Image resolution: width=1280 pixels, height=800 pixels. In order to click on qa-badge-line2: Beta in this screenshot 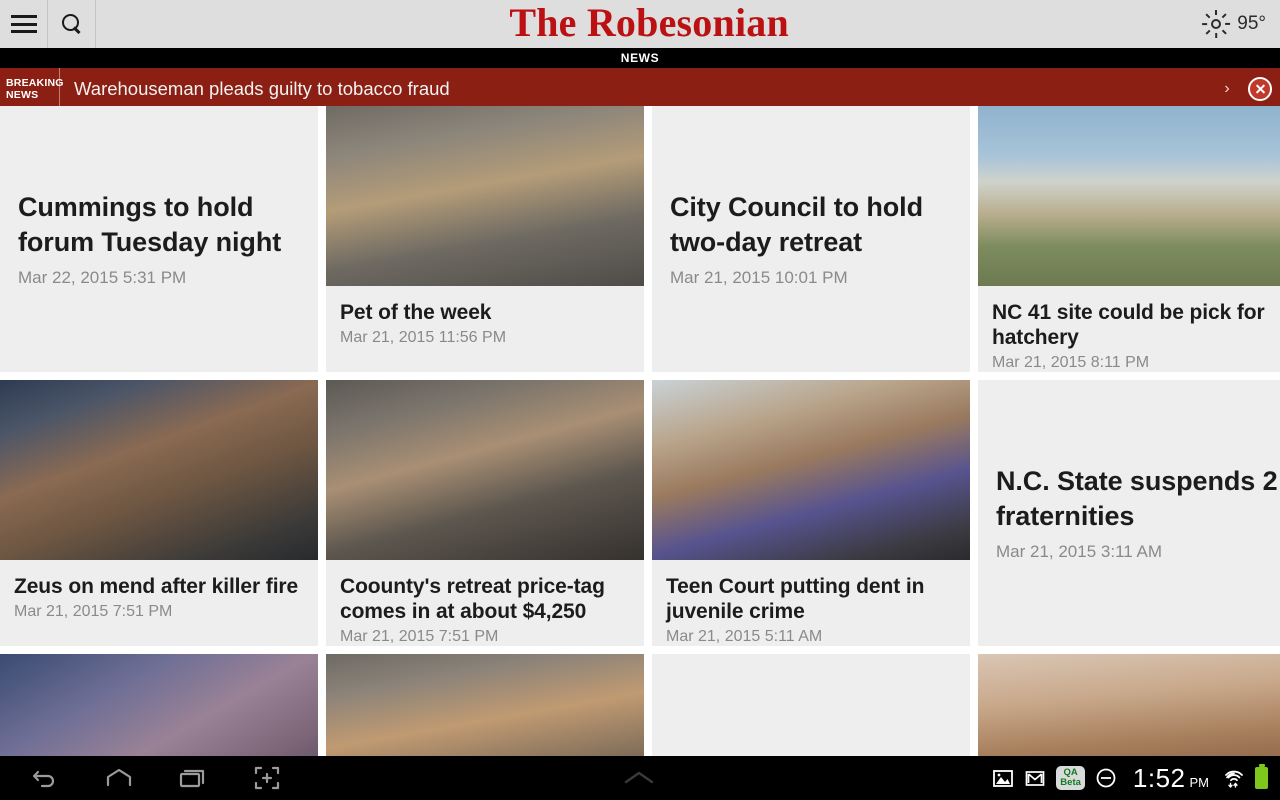, I will do `click(1070, 782)`.